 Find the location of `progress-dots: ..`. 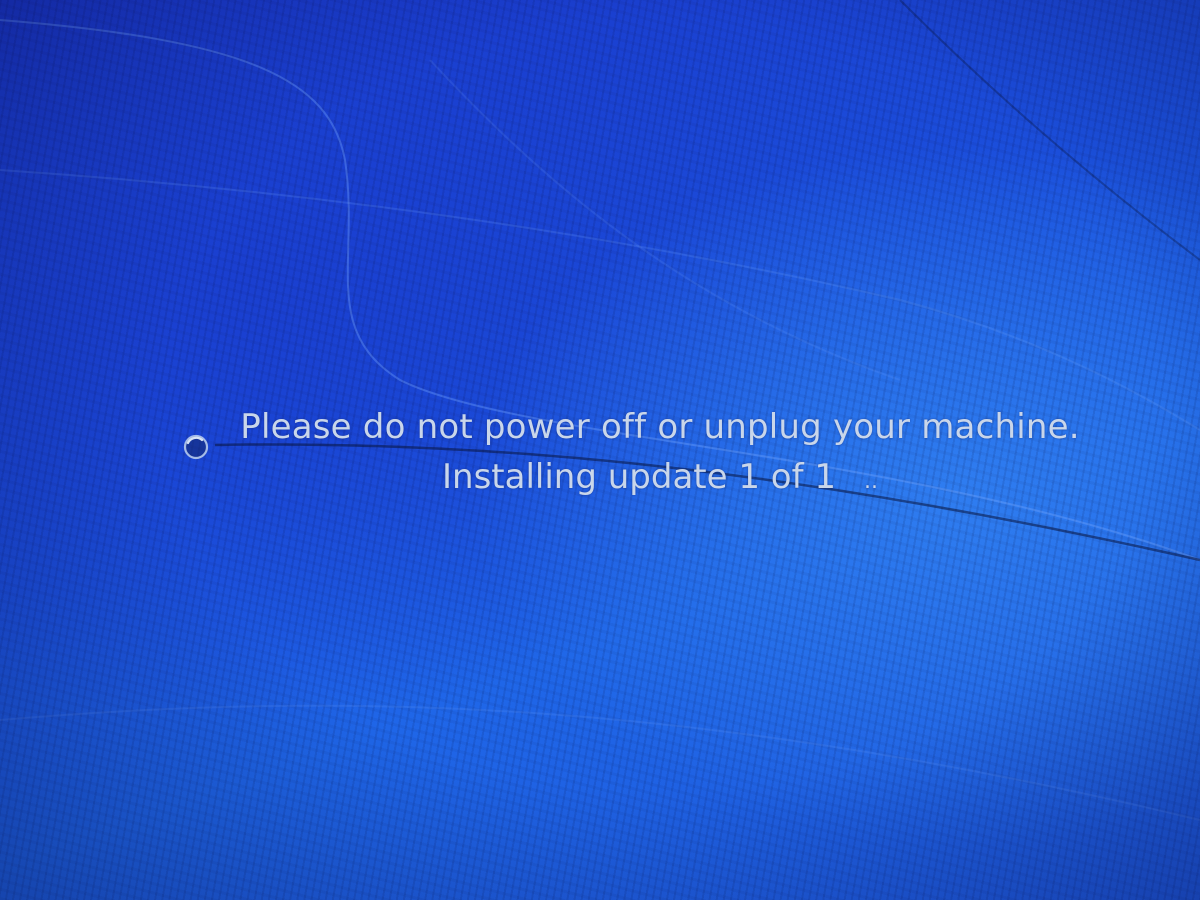

progress-dots: .. is located at coordinates (871, 481).